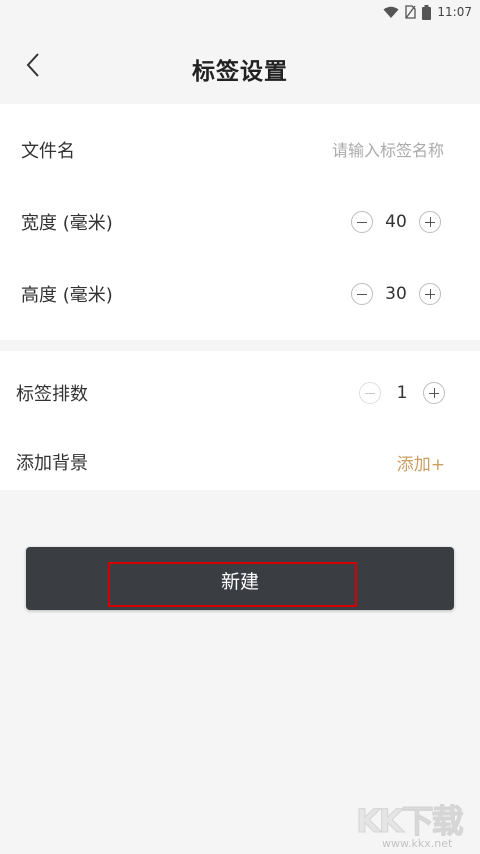 This screenshot has height=854, width=480. Describe the element at coordinates (421, 462) in the screenshot. I see `add-background-link: 添加+` at that location.